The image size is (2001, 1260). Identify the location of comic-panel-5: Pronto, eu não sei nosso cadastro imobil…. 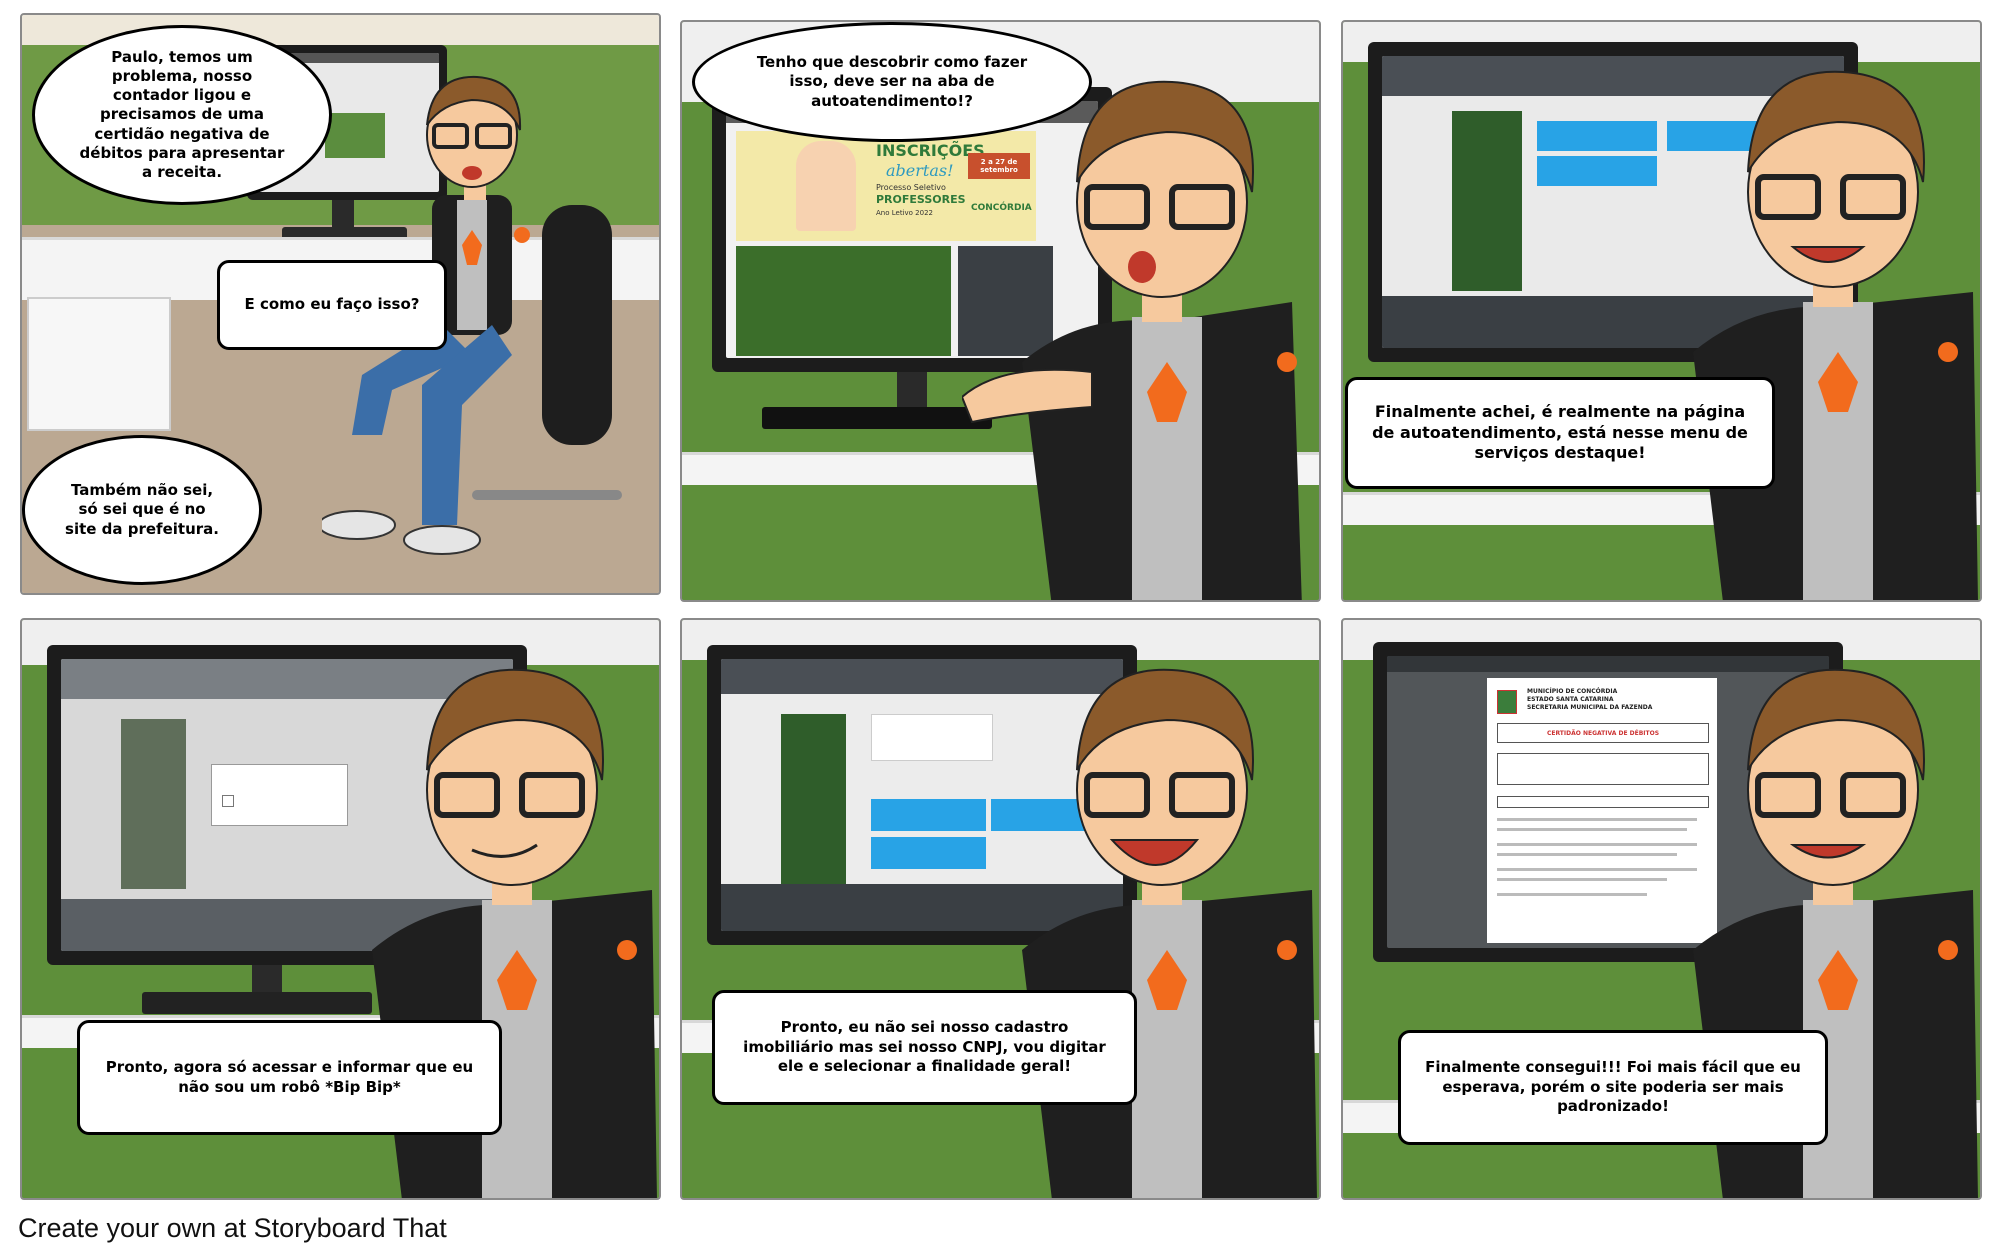
(1000, 909).